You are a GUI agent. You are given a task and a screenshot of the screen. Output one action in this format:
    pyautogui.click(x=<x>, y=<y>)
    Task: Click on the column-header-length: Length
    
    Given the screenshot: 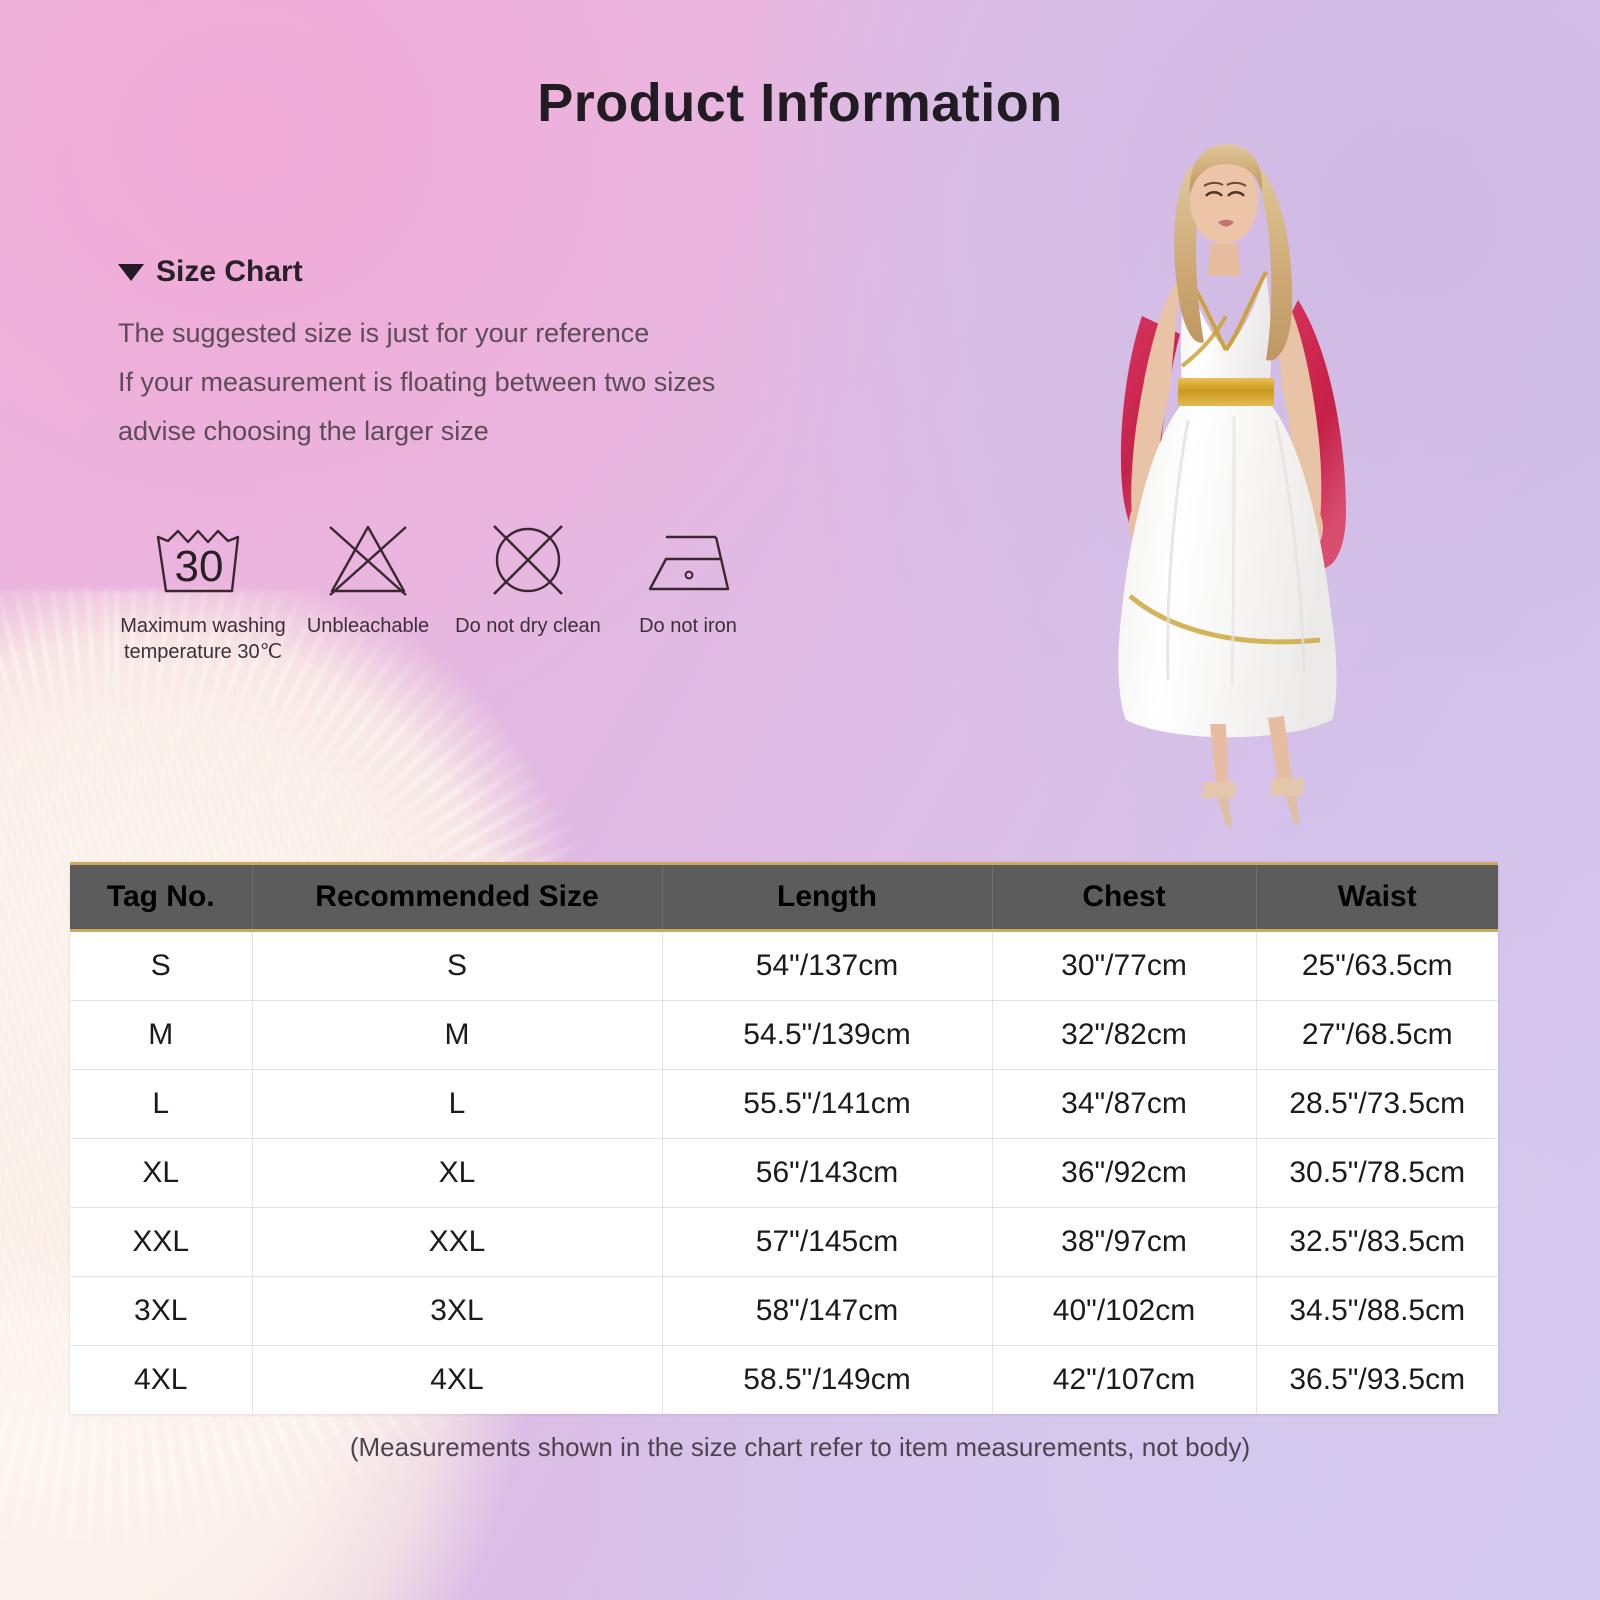 What is the action you would take?
    pyautogui.click(x=827, y=897)
    